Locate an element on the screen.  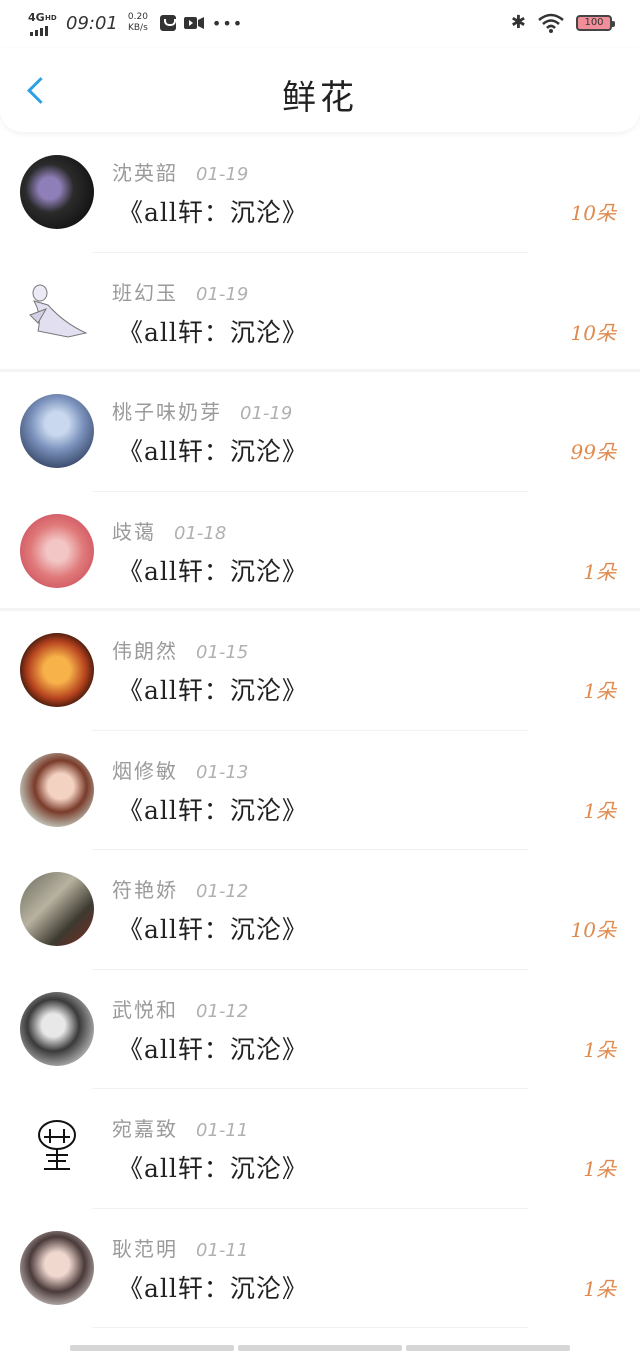
wifi-icon is located at coordinates (551, 23).